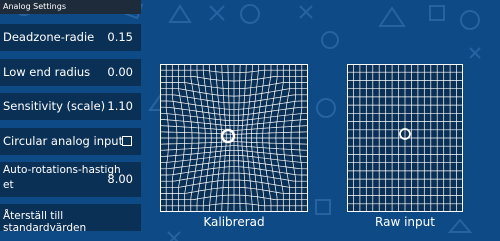 Image resolution: width=500 pixels, height=241 pixels. What do you see at coordinates (49, 37) in the screenshot?
I see `deadzone-label: Deadzone-radie` at bounding box center [49, 37].